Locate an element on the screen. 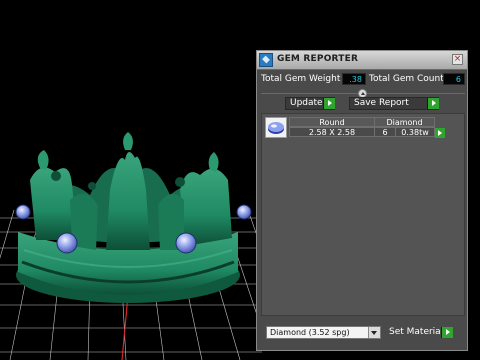  title-bar: GEM REPORTER × is located at coordinates (362, 60).